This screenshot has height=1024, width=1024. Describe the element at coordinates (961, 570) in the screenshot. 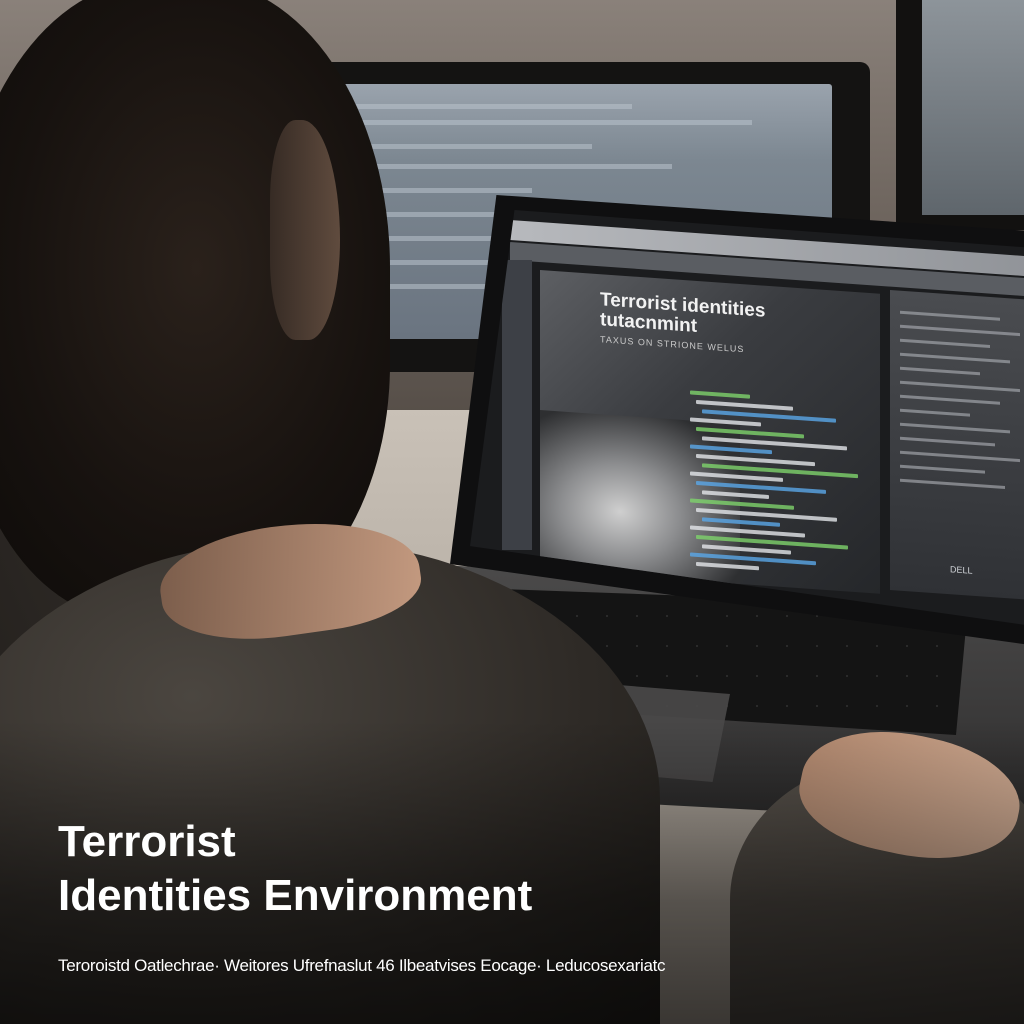

I see `brand-mark: DELL` at that location.